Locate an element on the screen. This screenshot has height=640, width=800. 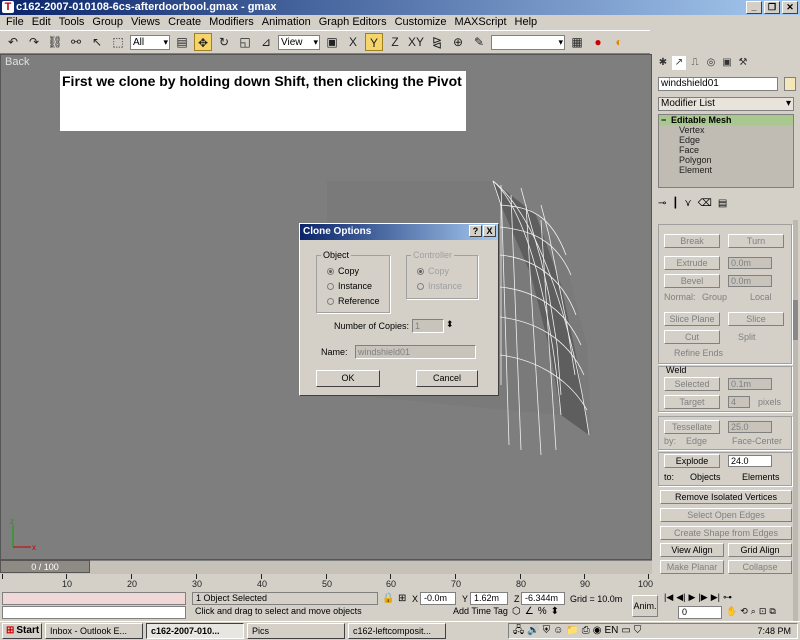
panel-scrollbar is located at coordinates (795, 425).